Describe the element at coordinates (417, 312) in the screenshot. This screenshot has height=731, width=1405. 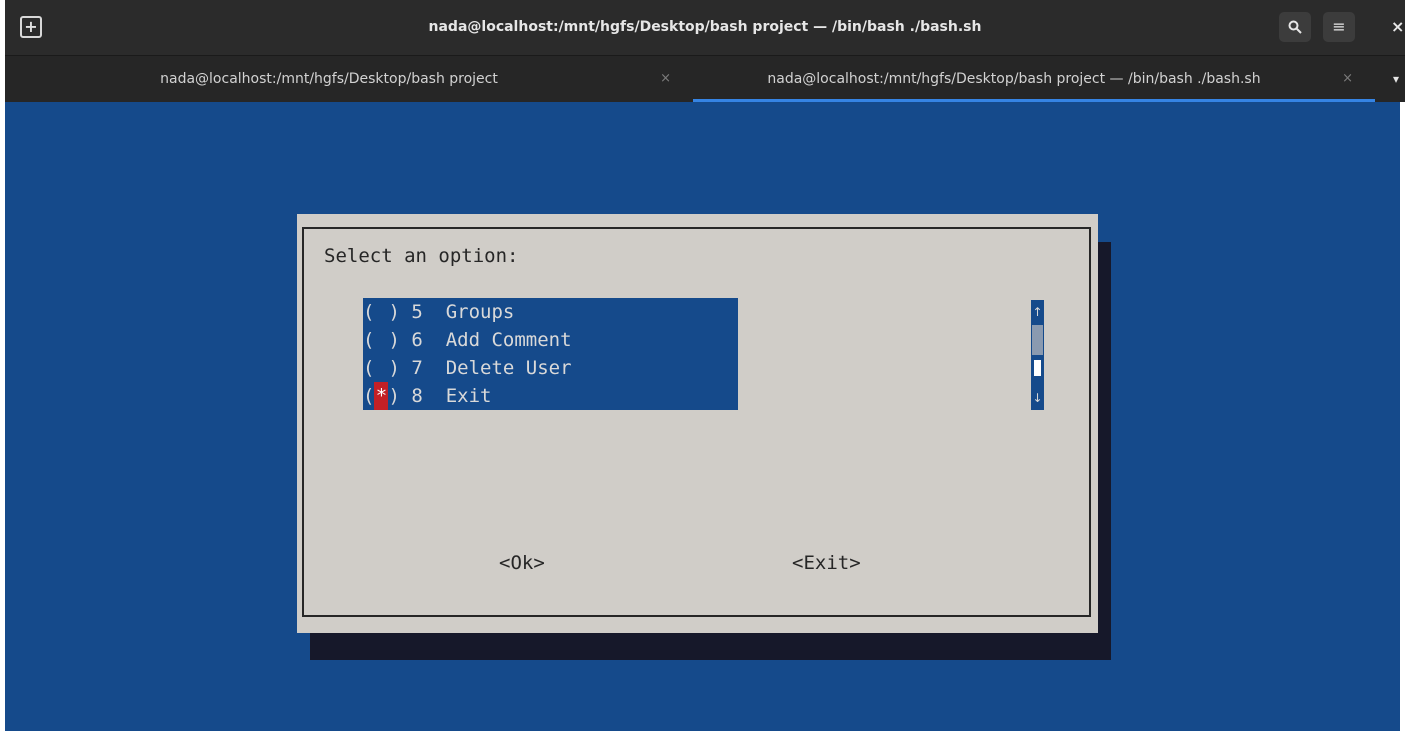
I see `item-number: 5` at that location.